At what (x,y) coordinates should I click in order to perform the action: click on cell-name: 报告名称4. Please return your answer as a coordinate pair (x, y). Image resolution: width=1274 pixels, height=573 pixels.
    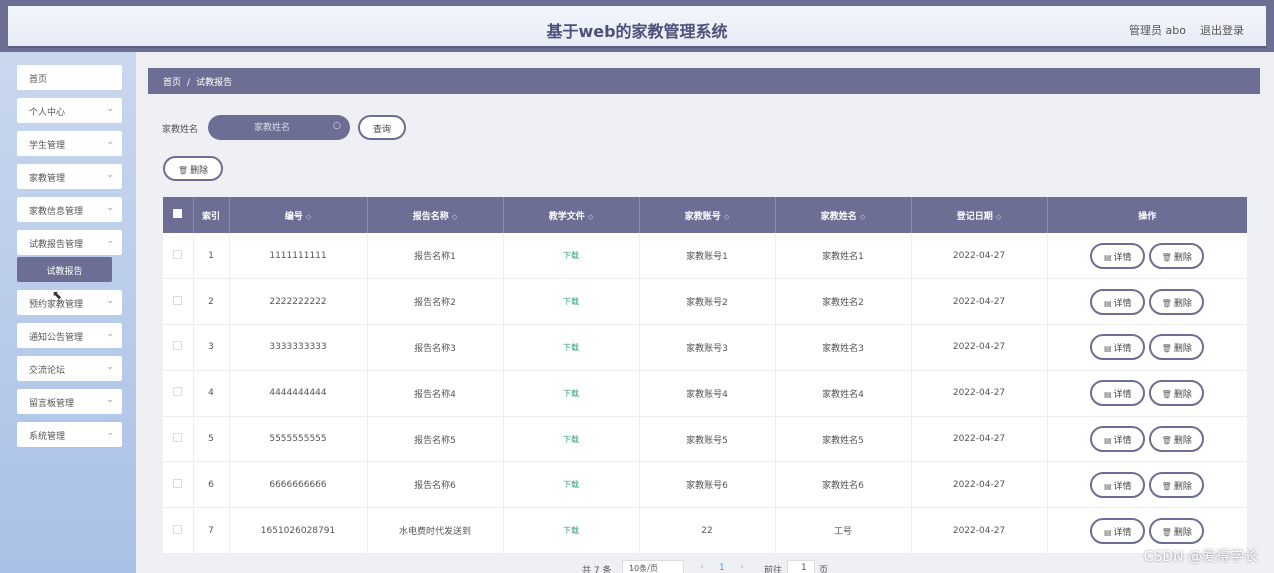
    Looking at the image, I should click on (435, 393).